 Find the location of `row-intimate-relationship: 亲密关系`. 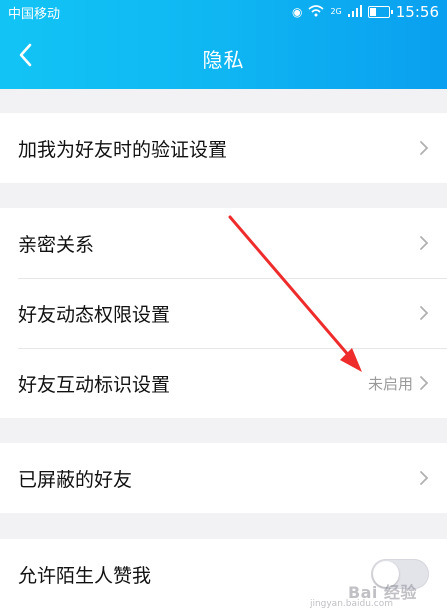

row-intimate-relationship: 亲密关系 is located at coordinates (223, 243).